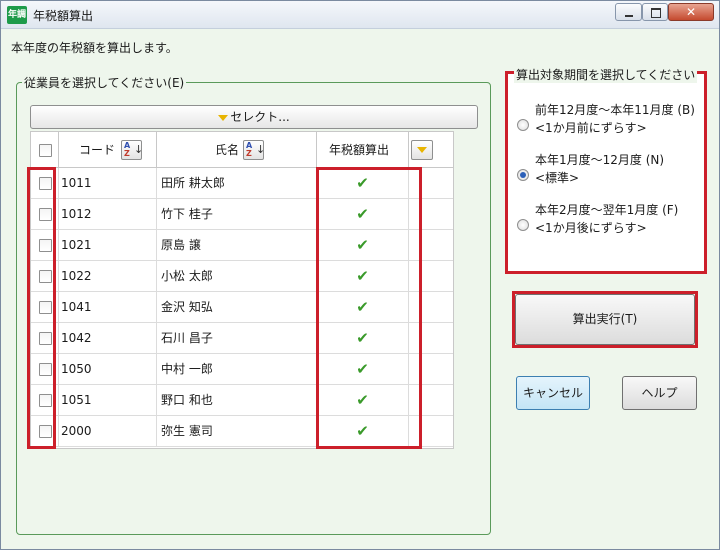 This screenshot has height=550, width=720. Describe the element at coordinates (606, 74) in the screenshot. I see `period-group-label: 算出対象期間を選択してください` at that location.